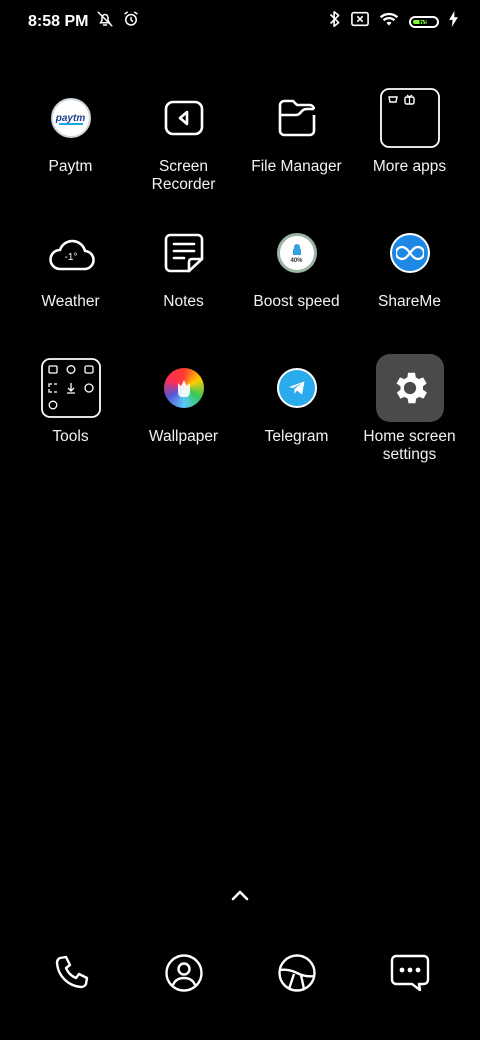 This screenshot has height=1040, width=480. I want to click on app-label: Home screen settings, so click(409, 445).